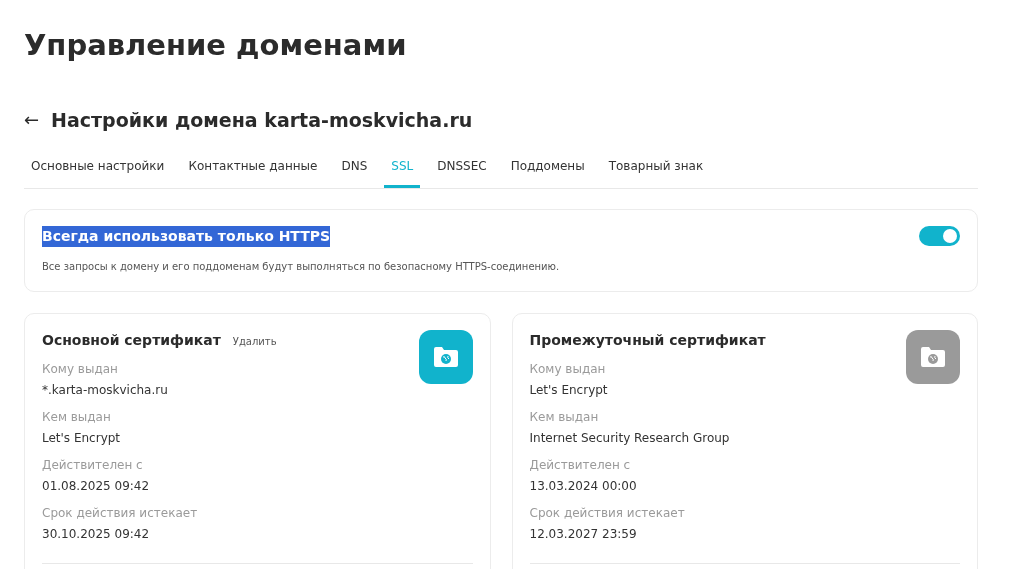  I want to click on tab: DNS, so click(354, 171).